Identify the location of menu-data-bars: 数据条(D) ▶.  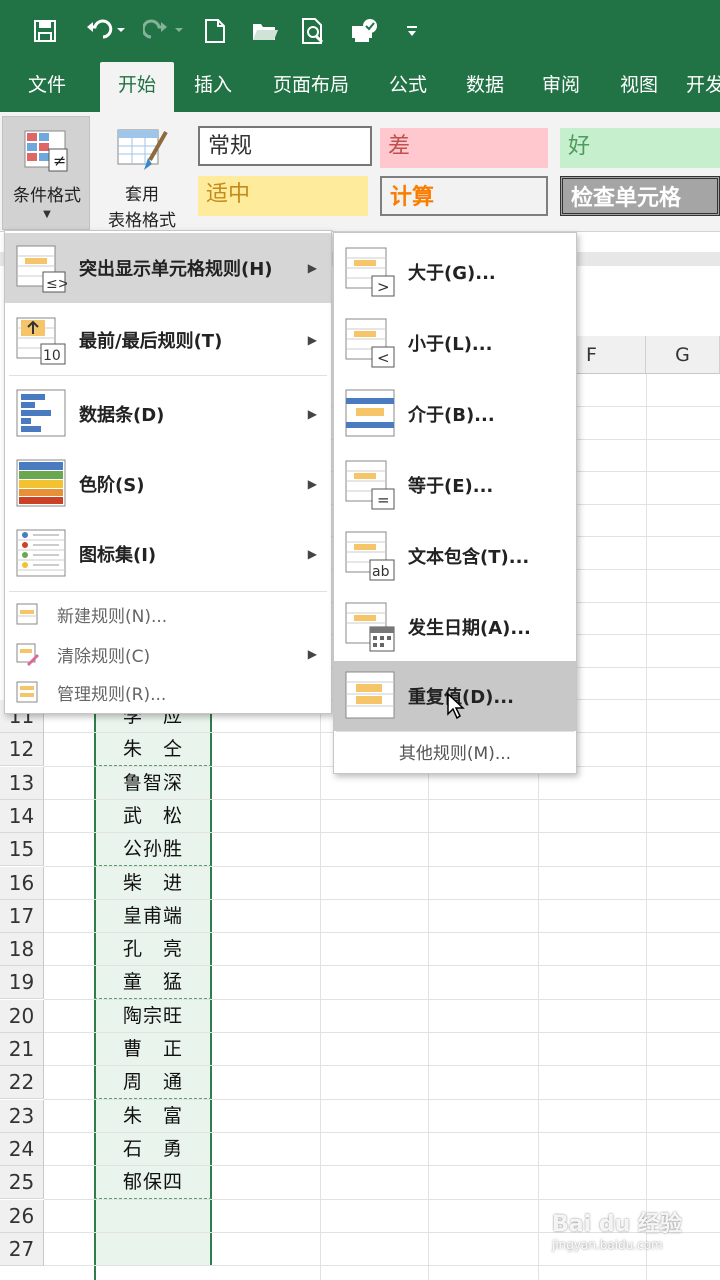
(168, 414).